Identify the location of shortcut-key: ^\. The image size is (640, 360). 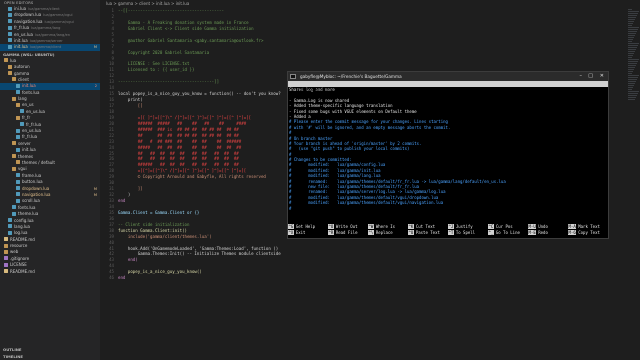
(371, 232).